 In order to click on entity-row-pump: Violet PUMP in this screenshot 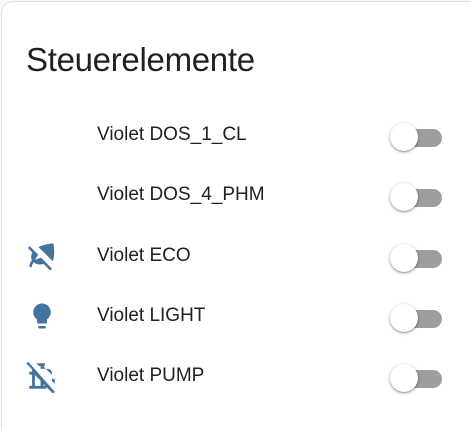, I will do `click(235, 376)`.